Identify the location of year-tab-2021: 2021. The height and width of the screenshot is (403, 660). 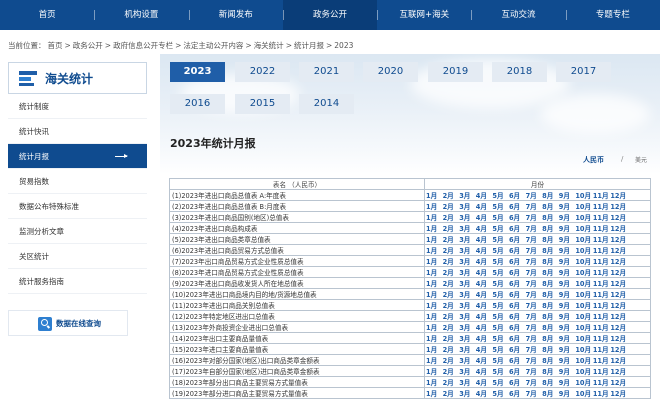
(326, 72).